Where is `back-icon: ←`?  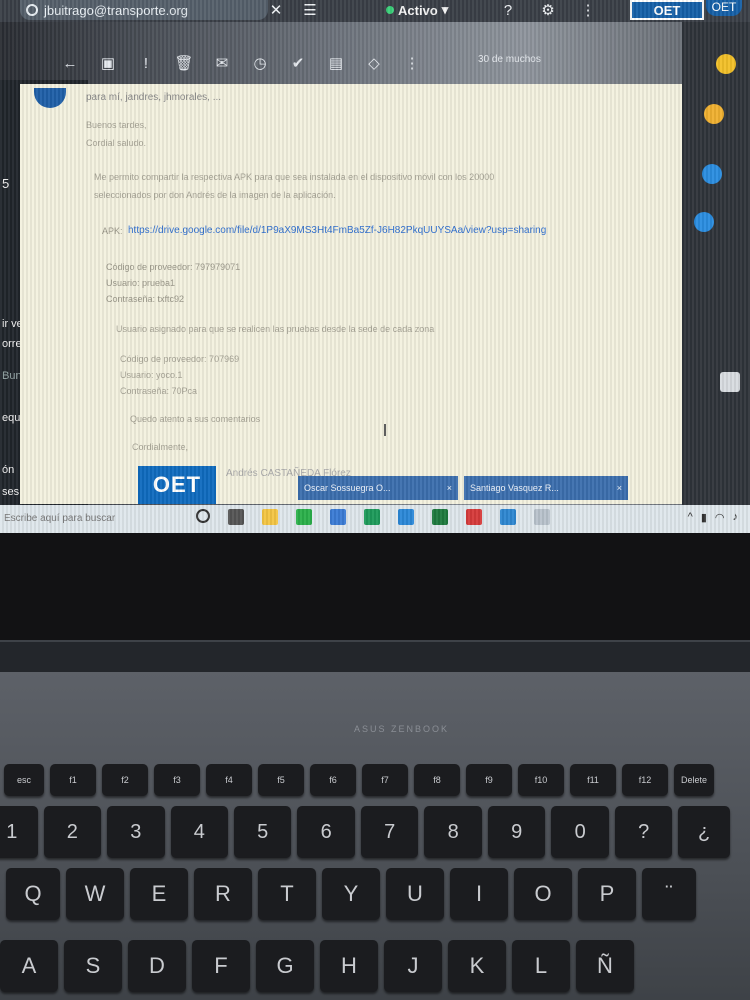
back-icon: ← is located at coordinates (70, 63).